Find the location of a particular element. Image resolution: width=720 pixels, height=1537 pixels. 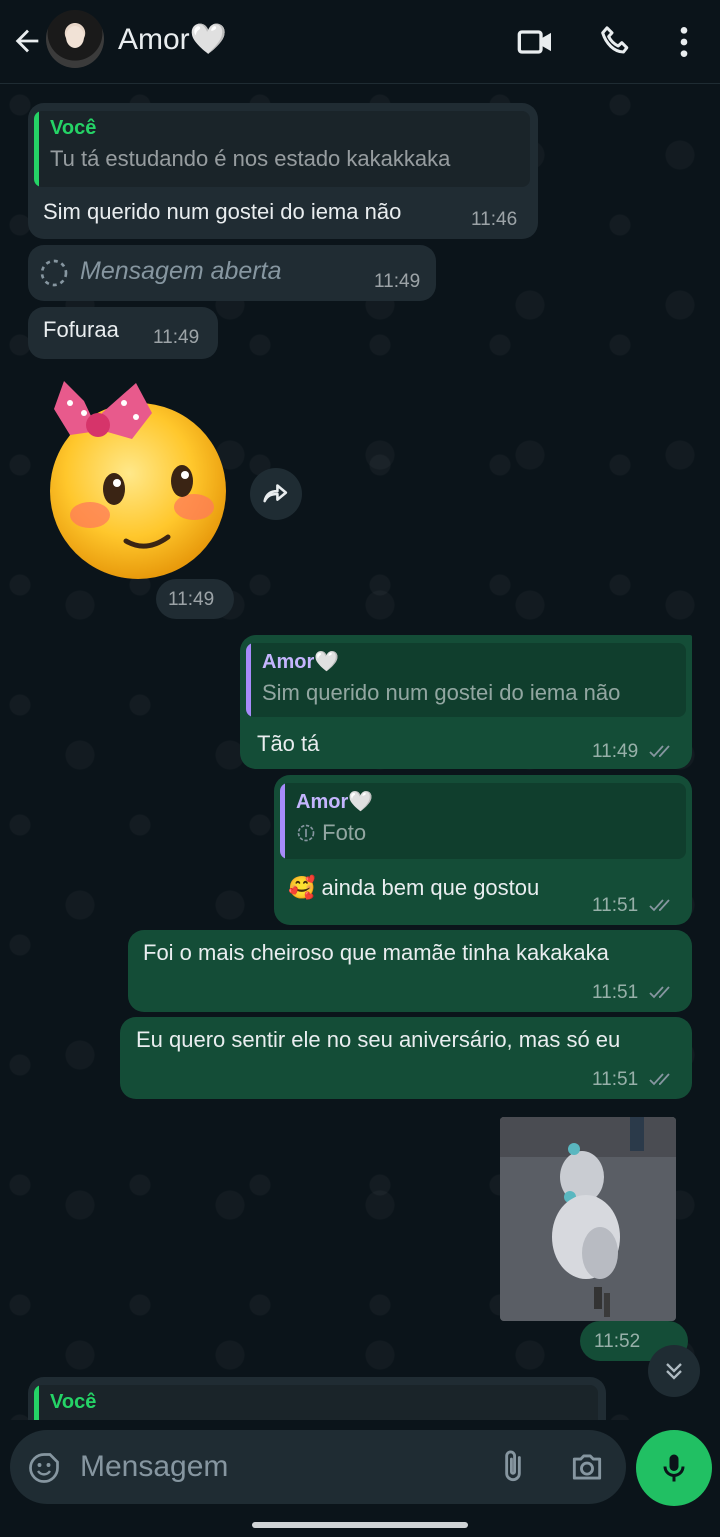

quoted-message: Você is located at coordinates (316, 1402).